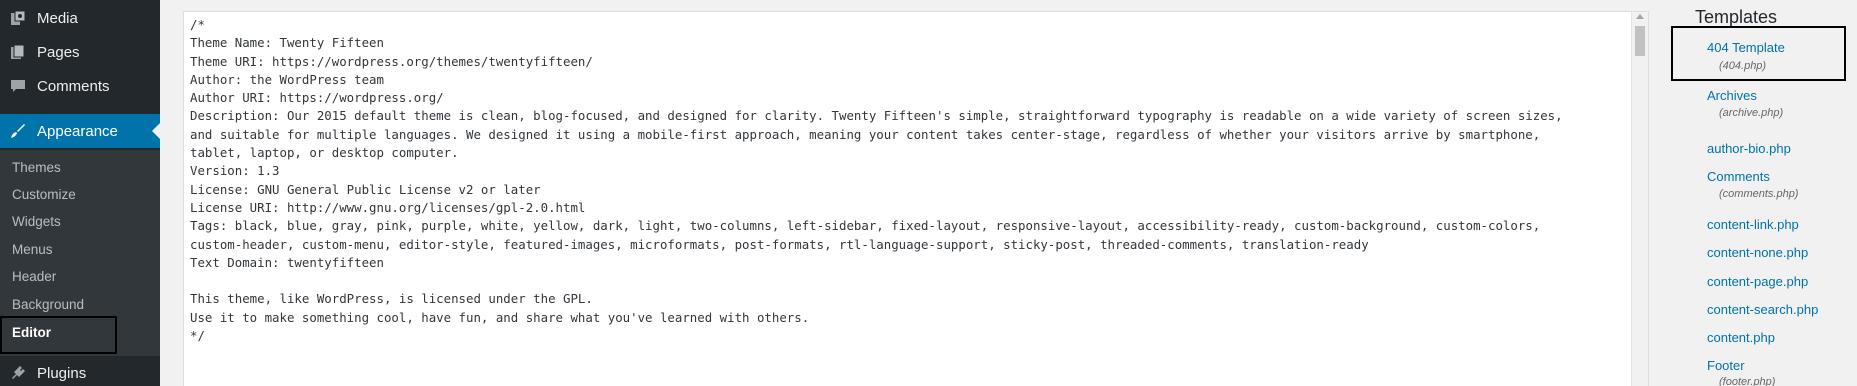 The image size is (1857, 386). What do you see at coordinates (1757, 252) in the screenshot?
I see `template-link: content-none.php` at bounding box center [1757, 252].